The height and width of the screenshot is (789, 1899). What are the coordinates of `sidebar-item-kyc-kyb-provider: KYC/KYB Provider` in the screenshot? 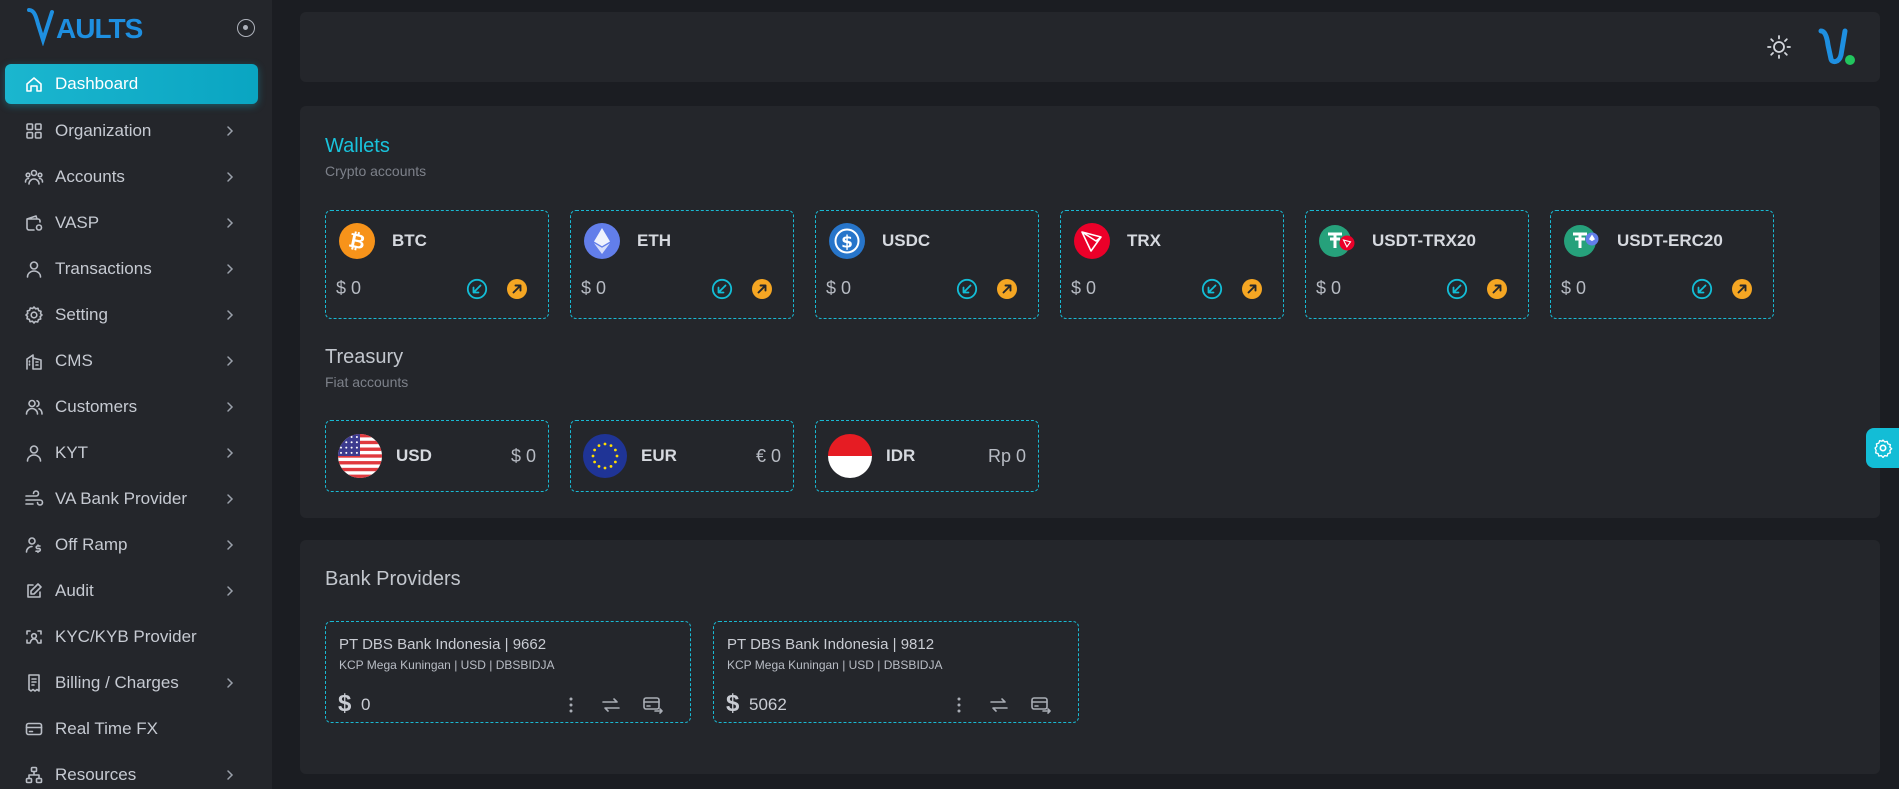 It's located at (136, 637).